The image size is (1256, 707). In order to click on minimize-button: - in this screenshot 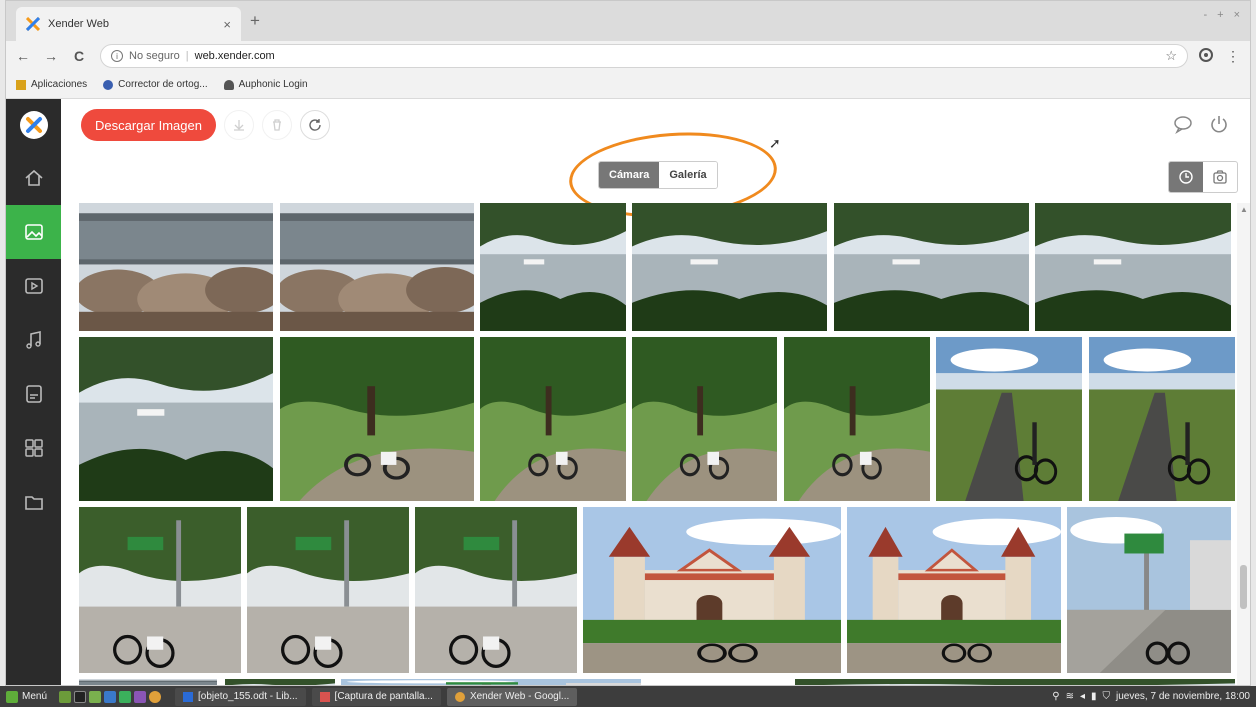, I will do `click(1205, 15)`.